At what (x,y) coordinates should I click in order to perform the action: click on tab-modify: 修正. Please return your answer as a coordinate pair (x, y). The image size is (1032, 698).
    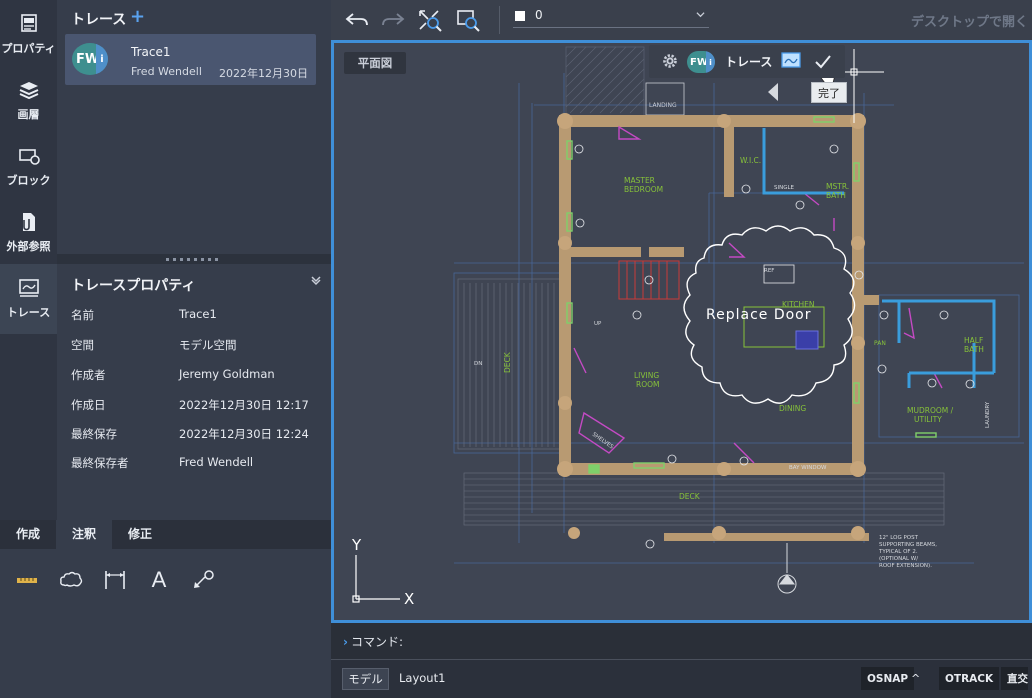
    Looking at the image, I should click on (140, 534).